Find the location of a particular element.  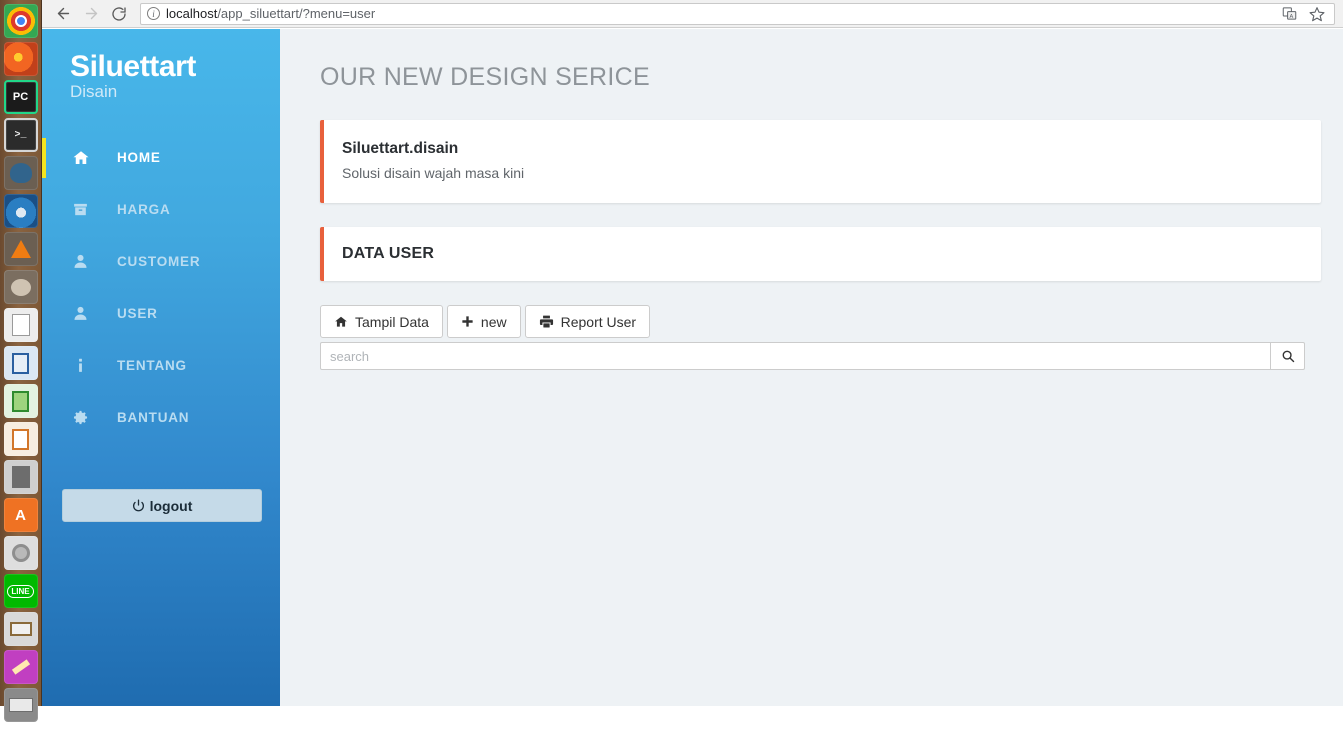

terminal-prompt-glyph: >_ is located at coordinates (20, 135).